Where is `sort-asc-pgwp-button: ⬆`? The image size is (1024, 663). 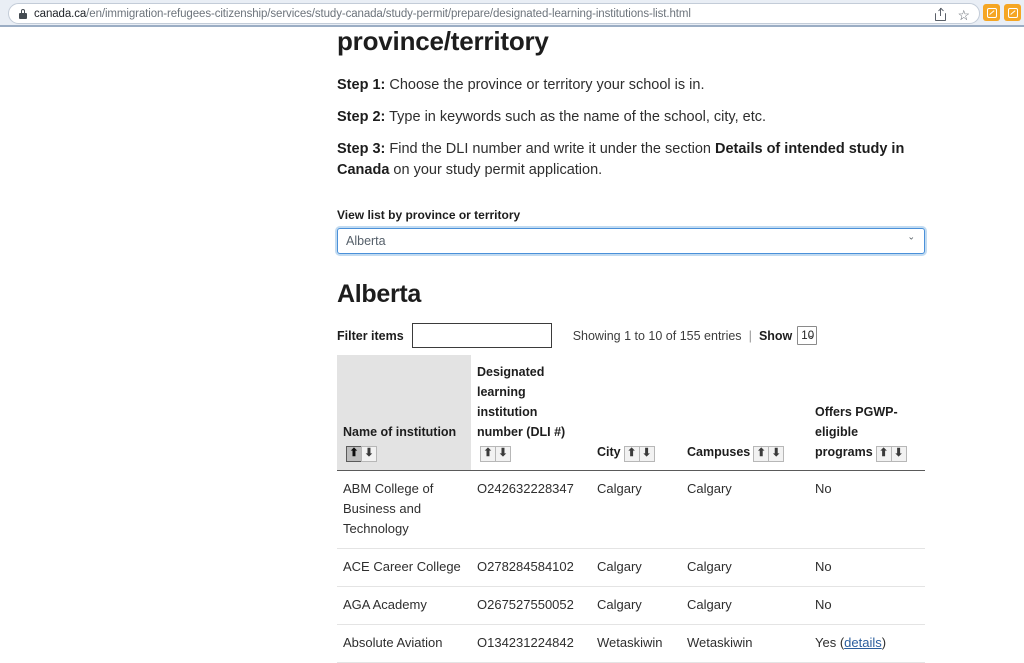
sort-asc-pgwp-button: ⬆ is located at coordinates (883, 453).